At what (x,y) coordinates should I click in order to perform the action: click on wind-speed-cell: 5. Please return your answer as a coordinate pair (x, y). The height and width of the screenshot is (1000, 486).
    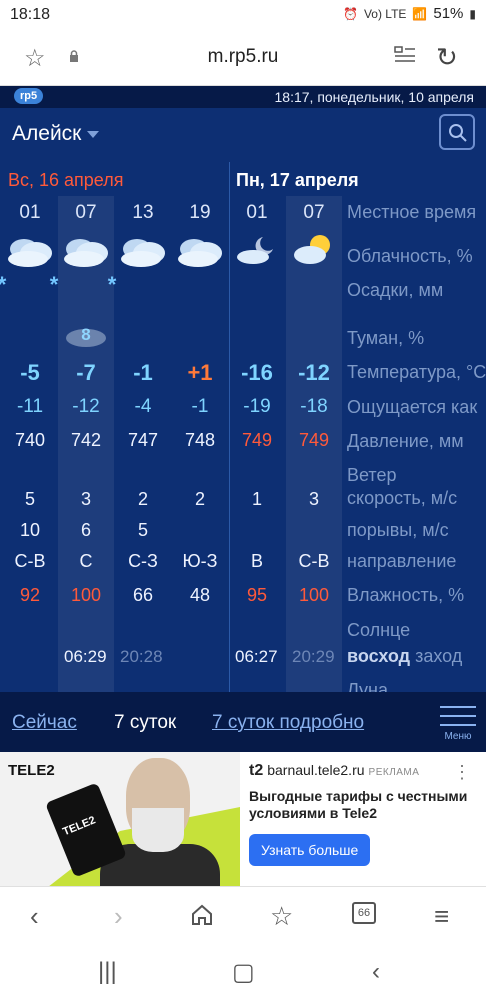
    Looking at the image, I should click on (29, 499).